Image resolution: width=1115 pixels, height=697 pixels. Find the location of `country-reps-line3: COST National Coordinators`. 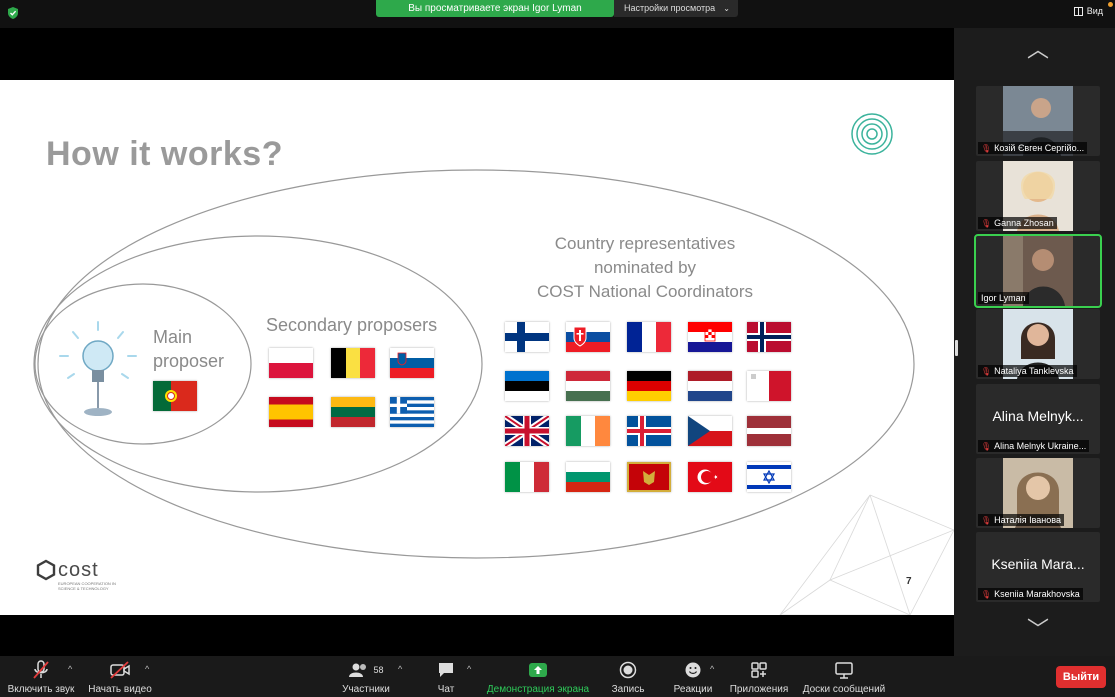

country-reps-line3: COST National Coordinators is located at coordinates (645, 291).